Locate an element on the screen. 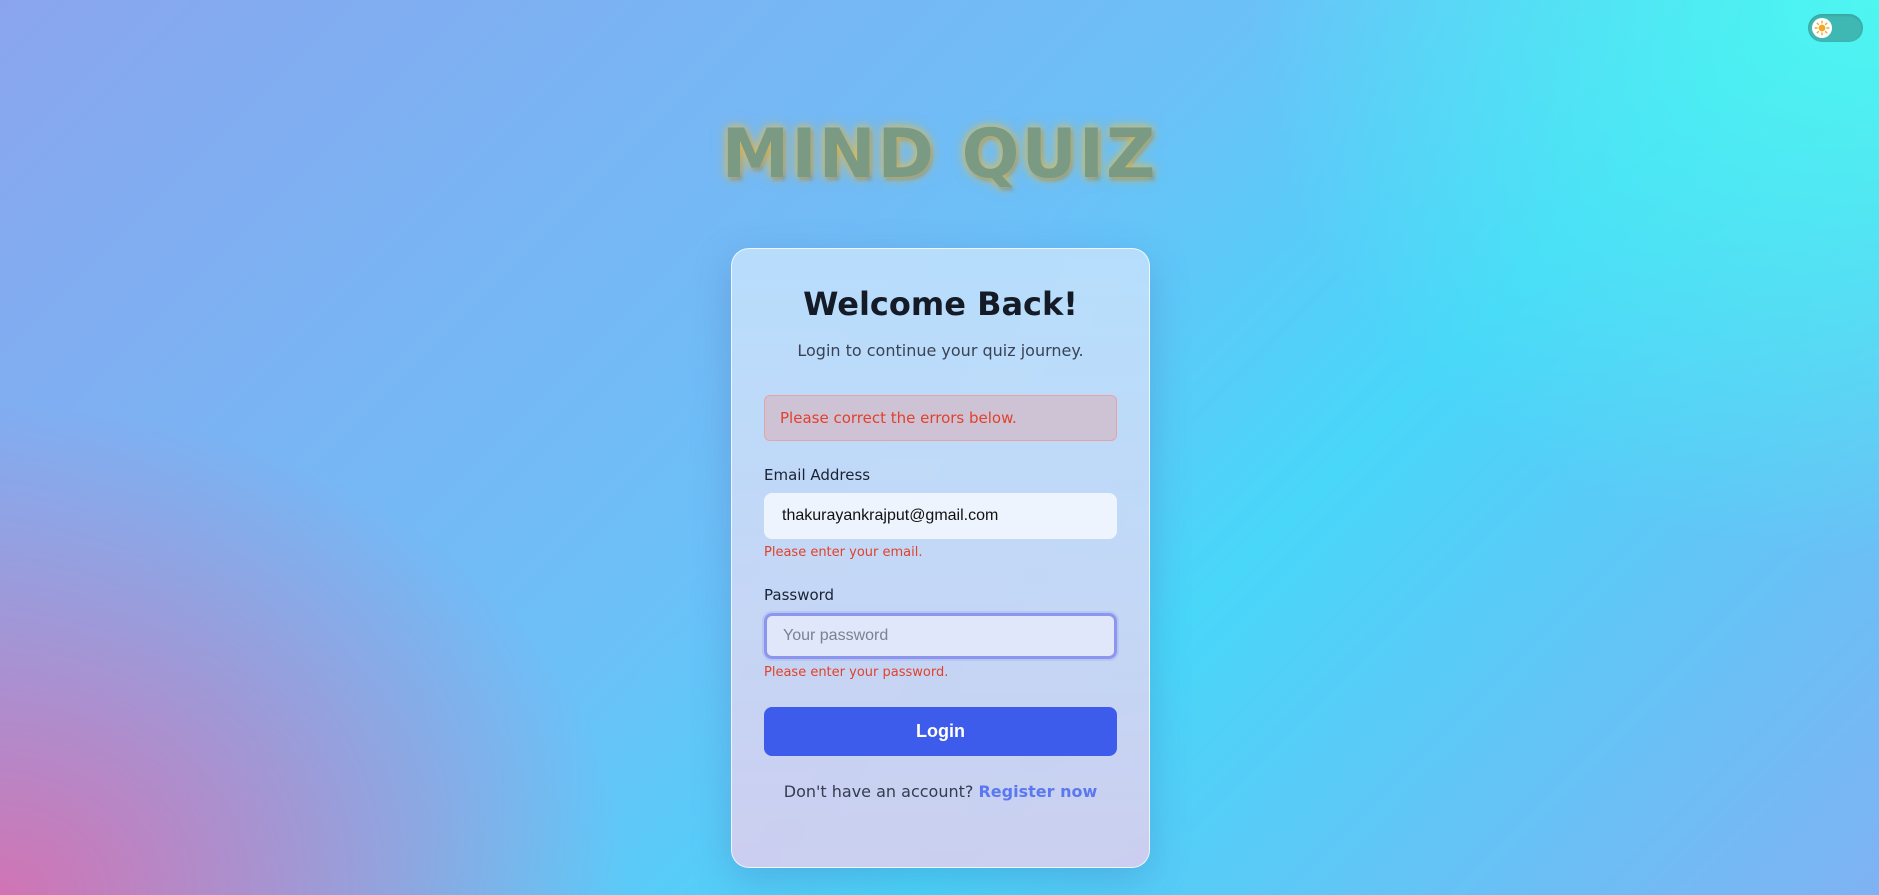 The height and width of the screenshot is (895, 1879). email-field is located at coordinates (940, 516).